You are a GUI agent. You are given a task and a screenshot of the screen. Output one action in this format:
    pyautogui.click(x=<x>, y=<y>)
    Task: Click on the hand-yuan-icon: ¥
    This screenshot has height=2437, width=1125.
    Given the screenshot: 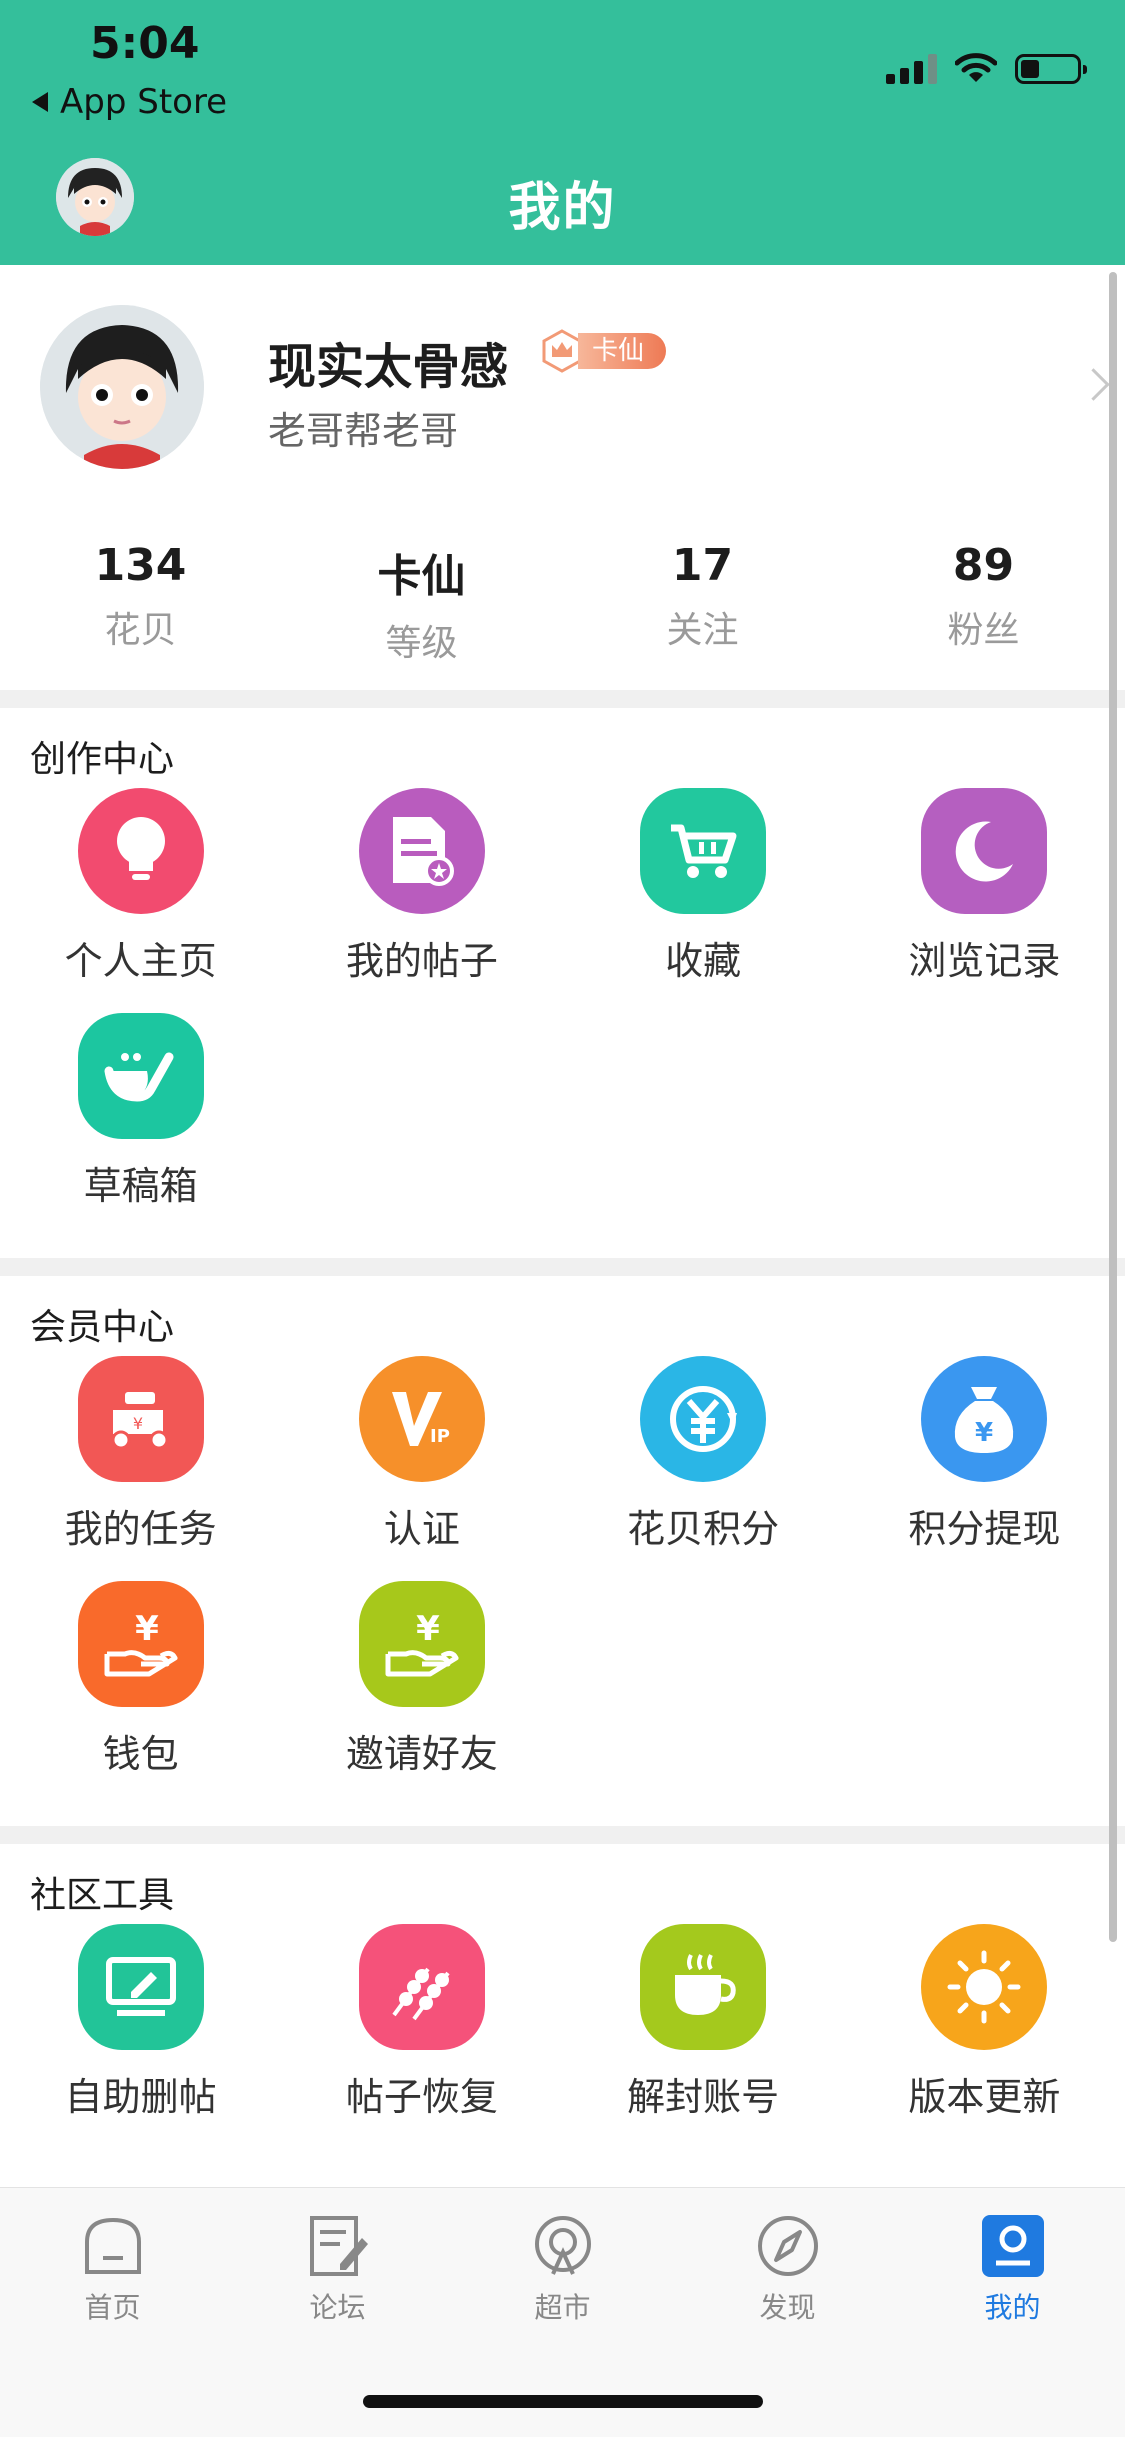 What is the action you would take?
    pyautogui.click(x=140, y=1644)
    